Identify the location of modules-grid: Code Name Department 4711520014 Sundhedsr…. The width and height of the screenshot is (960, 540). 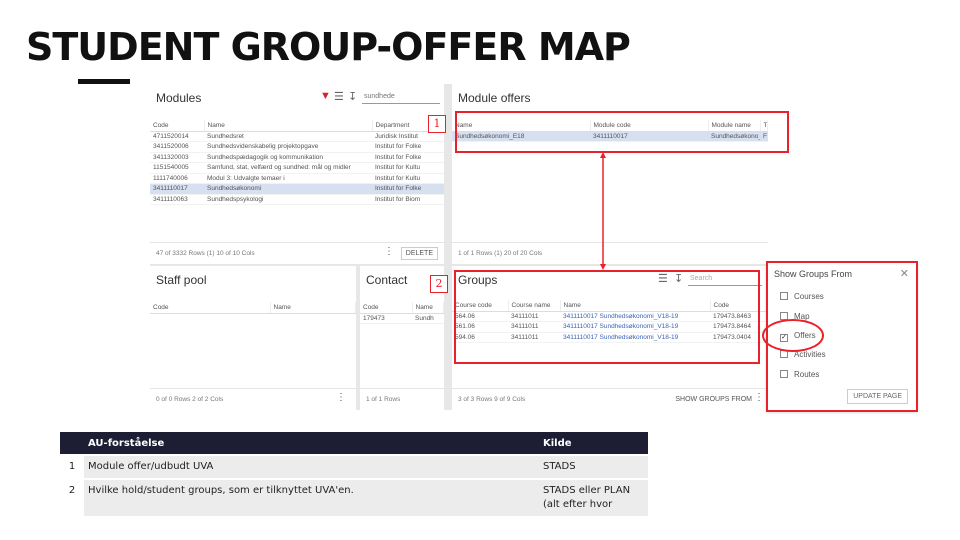
(297, 162).